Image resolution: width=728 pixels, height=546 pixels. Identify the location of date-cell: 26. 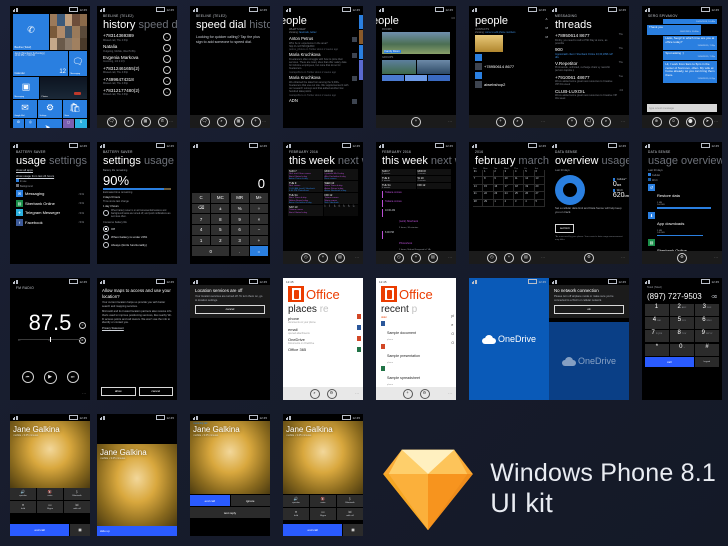
(529, 196).